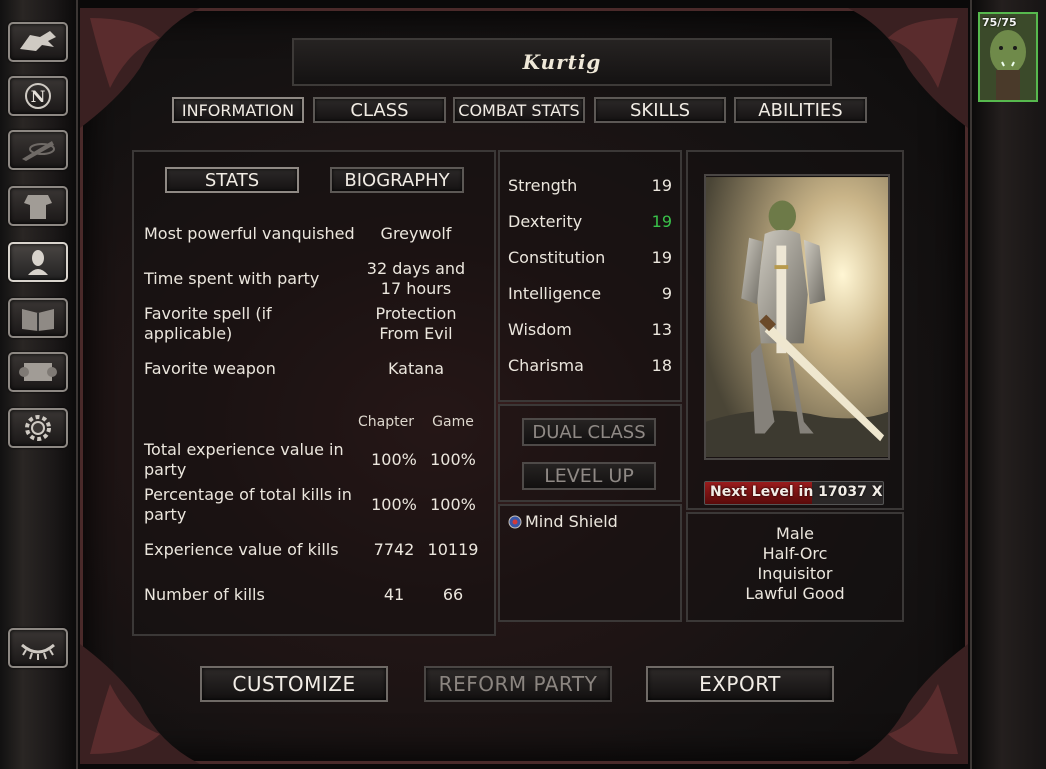 The height and width of the screenshot is (769, 1046). I want to click on customize-button: CUSTOMIZE, so click(294, 684).